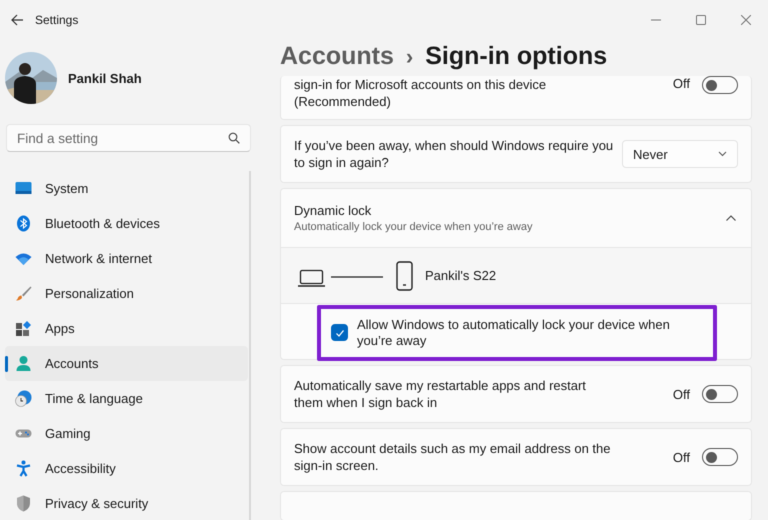 This screenshot has height=520, width=768. I want to click on checkbox-label: Allow Windows to automatically lock your device when you’re away, so click(514, 332).